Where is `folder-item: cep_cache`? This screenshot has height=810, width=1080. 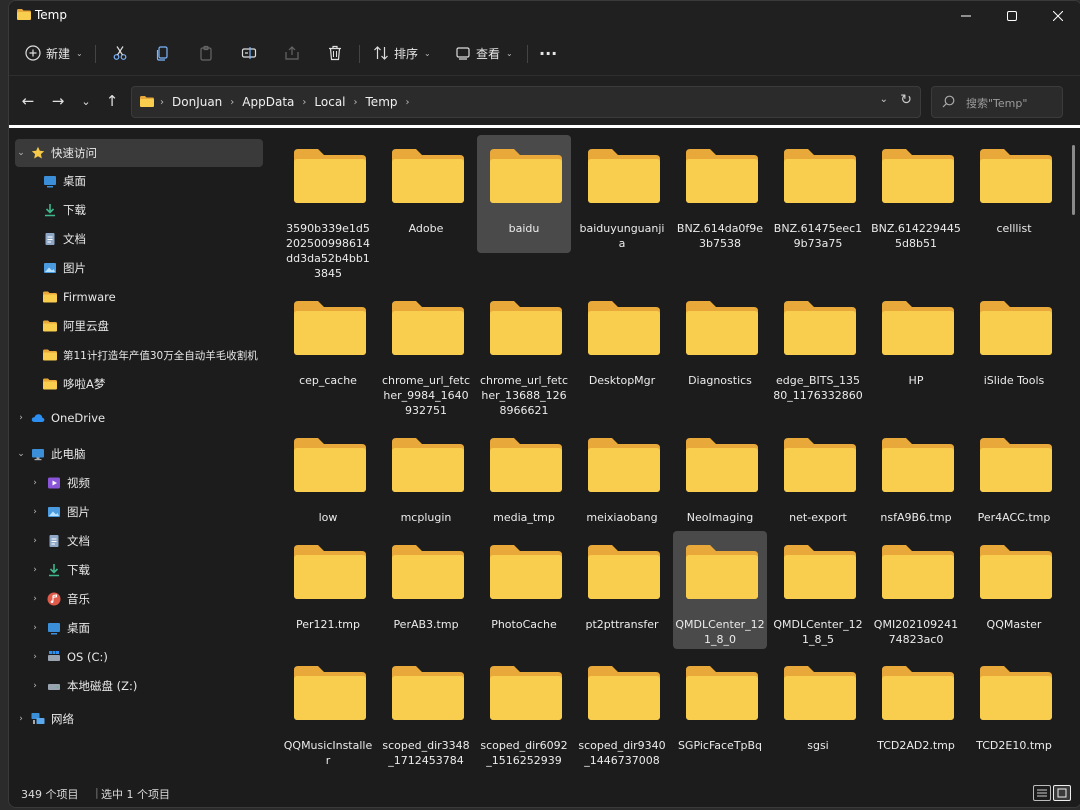 folder-item: cep_cache is located at coordinates (328, 346).